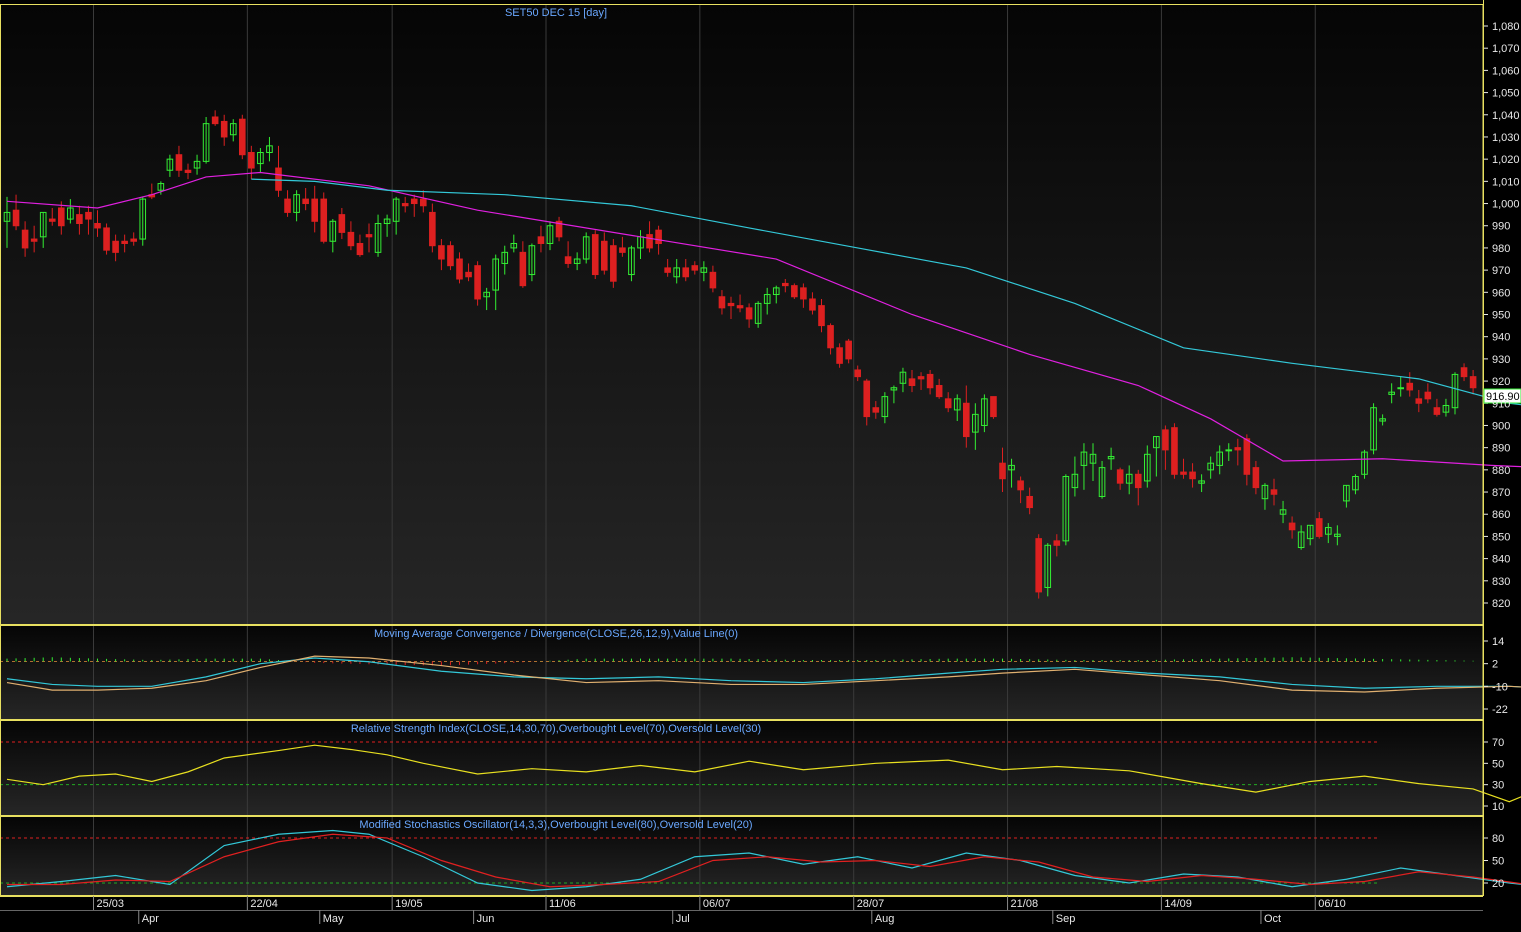 This screenshot has height=932, width=1521. I want to click on panel-background, so click(741, 672).